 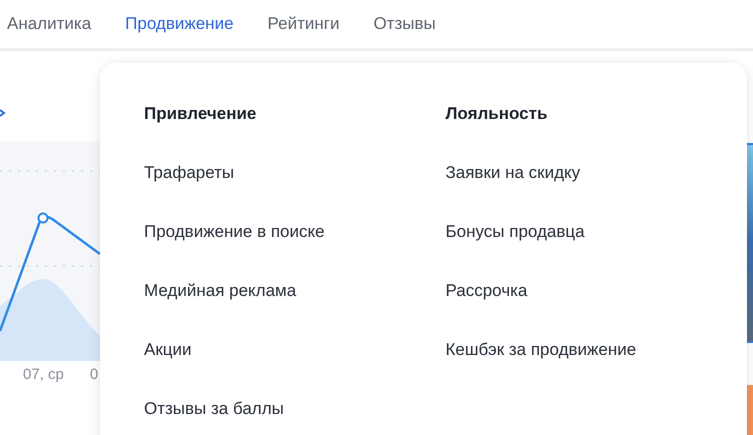 I want to click on menu-item: Акции, so click(x=168, y=350).